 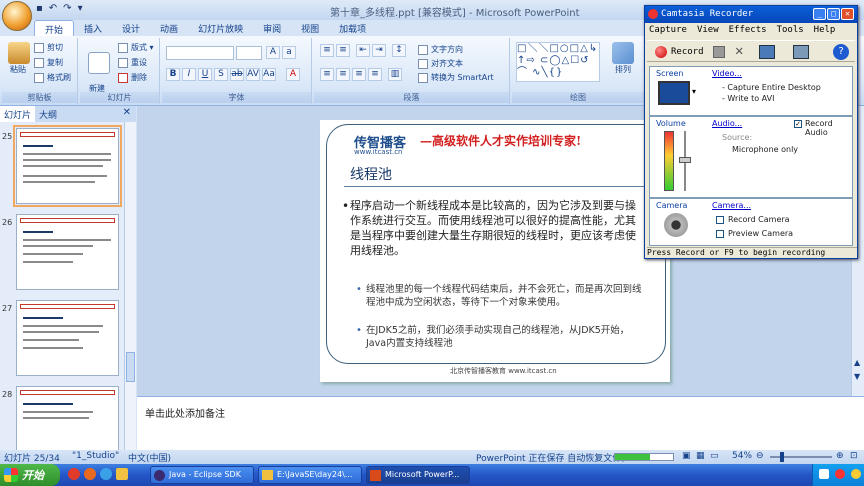 I want to click on tab-home: 开始, so click(x=54, y=28).